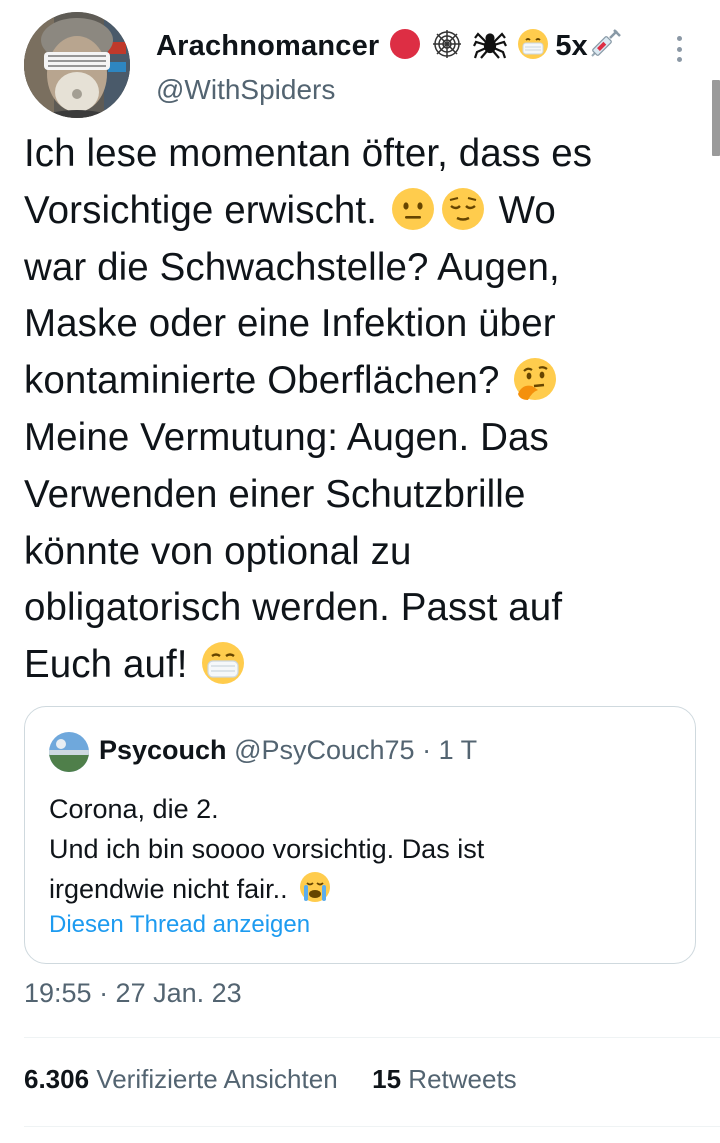 The image size is (720, 1143). I want to click on quoted-line: Corona, die 2., so click(134, 809).